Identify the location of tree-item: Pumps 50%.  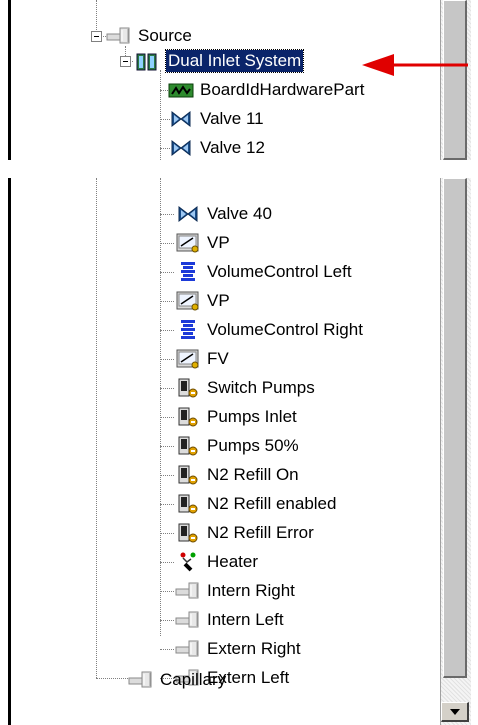
(237, 446).